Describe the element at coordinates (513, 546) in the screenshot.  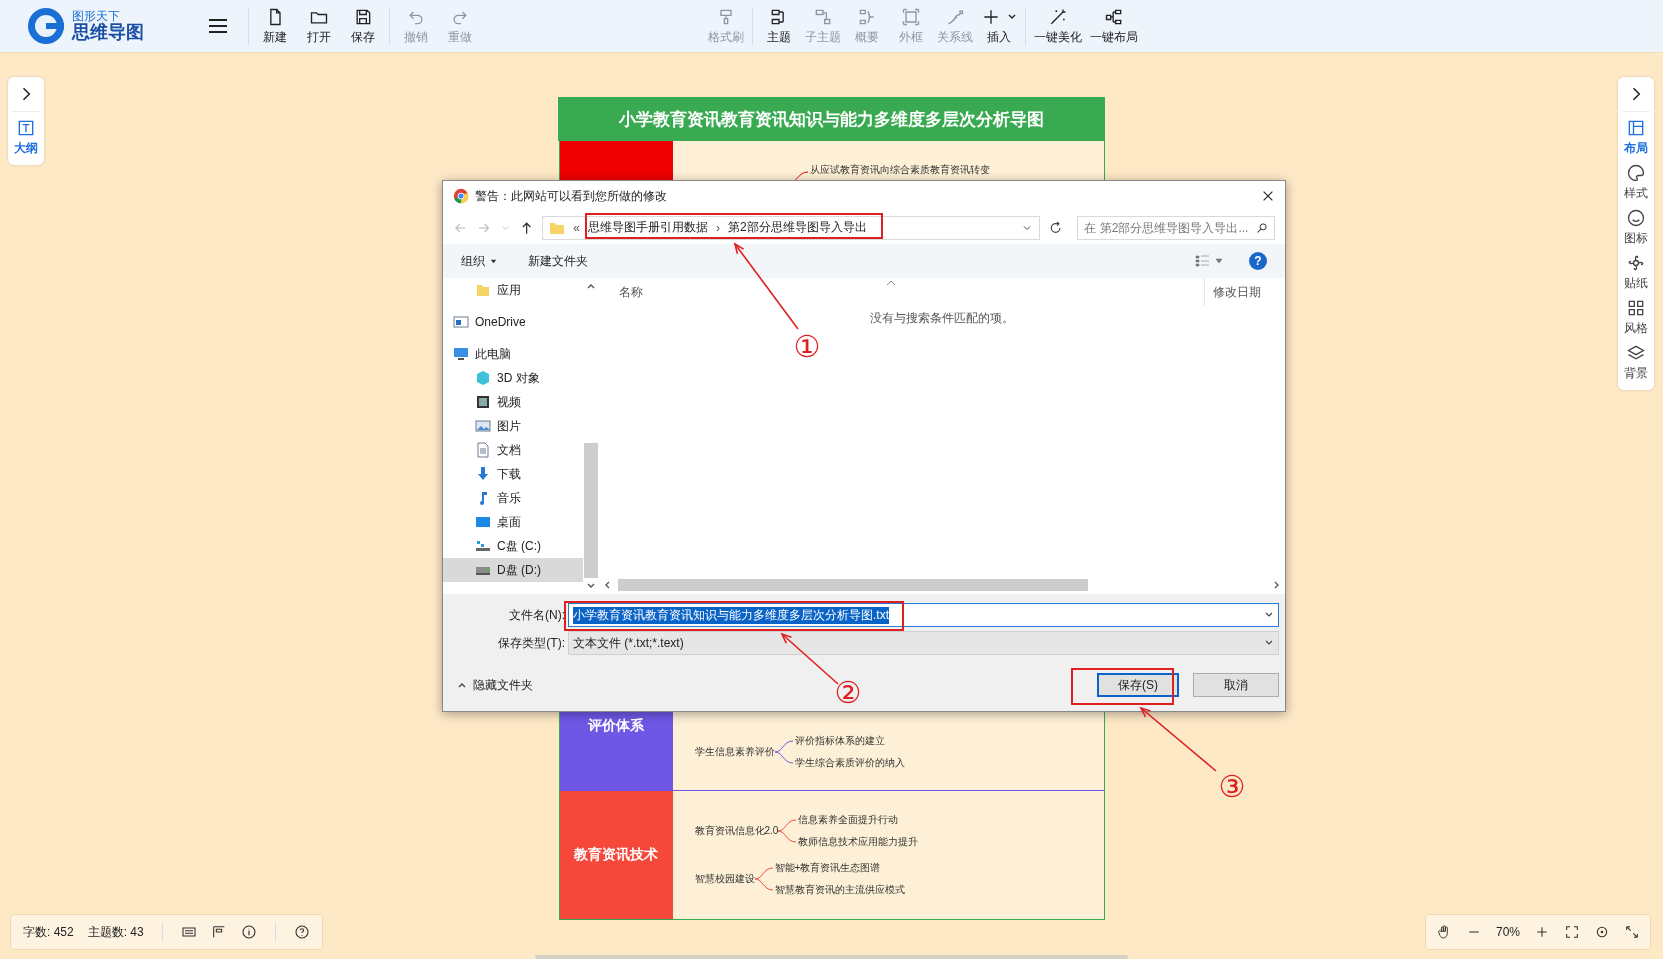
I see `nav-item: C盘 (C:)` at that location.